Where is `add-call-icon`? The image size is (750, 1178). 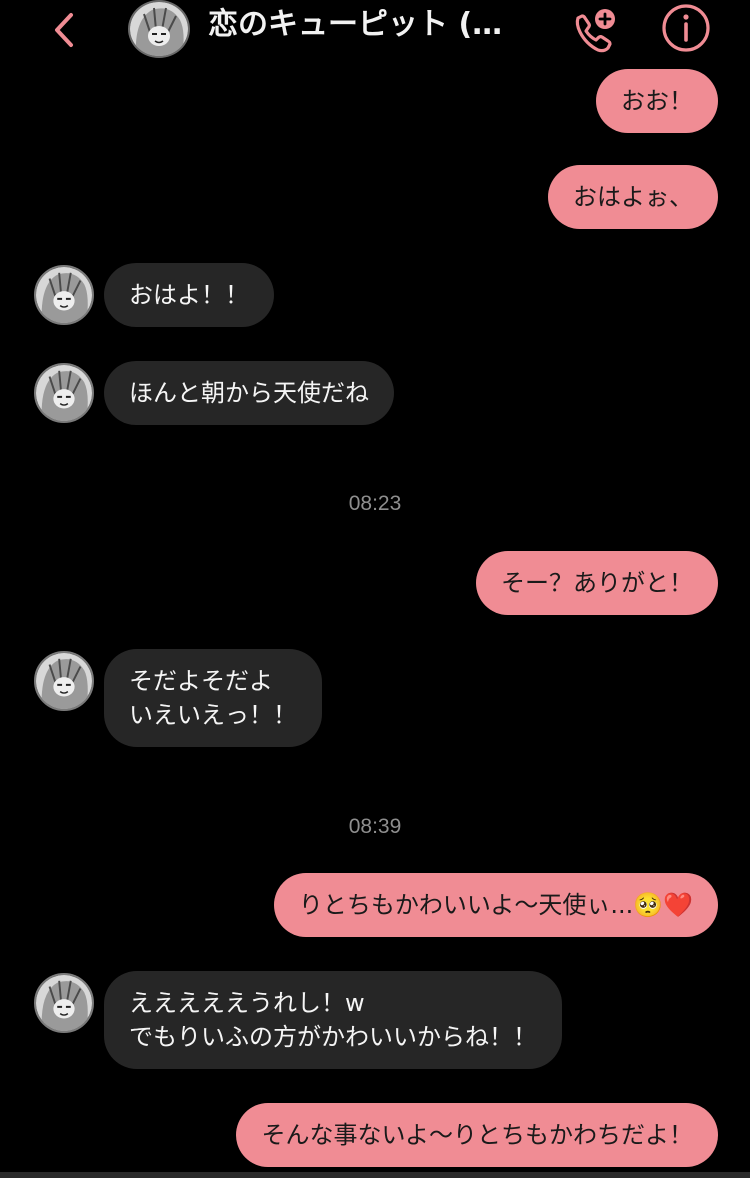 add-call-icon is located at coordinates (595, 31).